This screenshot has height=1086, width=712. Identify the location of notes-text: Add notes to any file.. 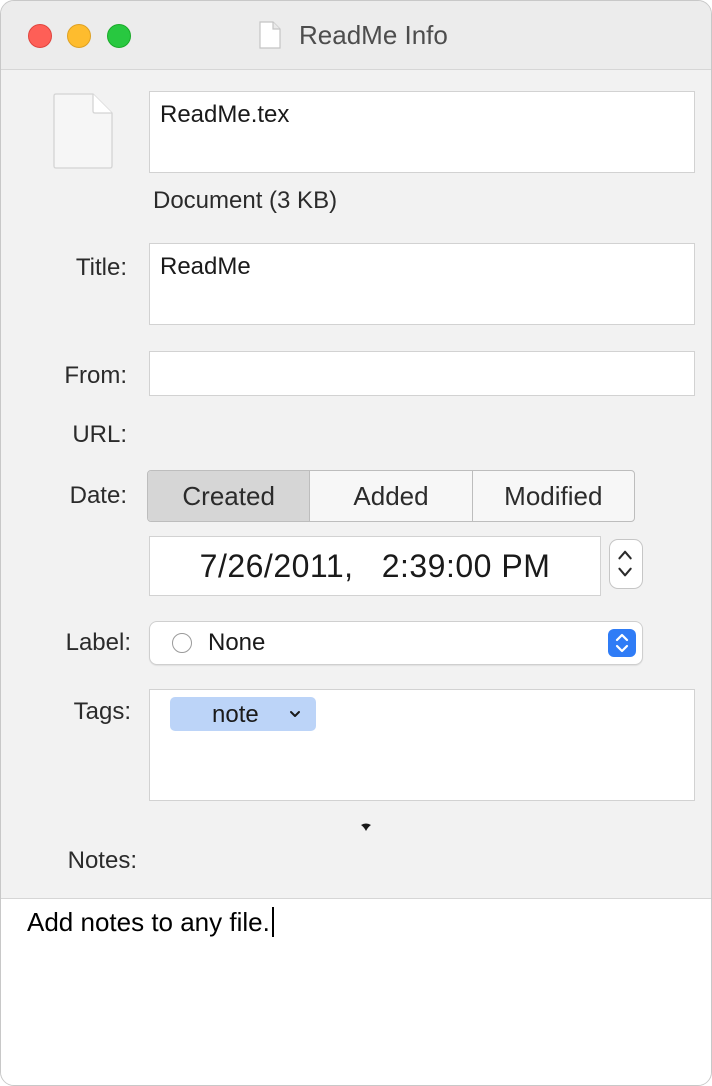
(148, 922).